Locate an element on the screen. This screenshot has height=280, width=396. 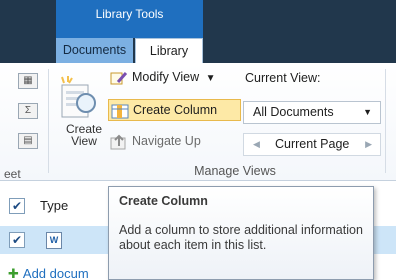
sum-icon: Σ is located at coordinates (28, 111).